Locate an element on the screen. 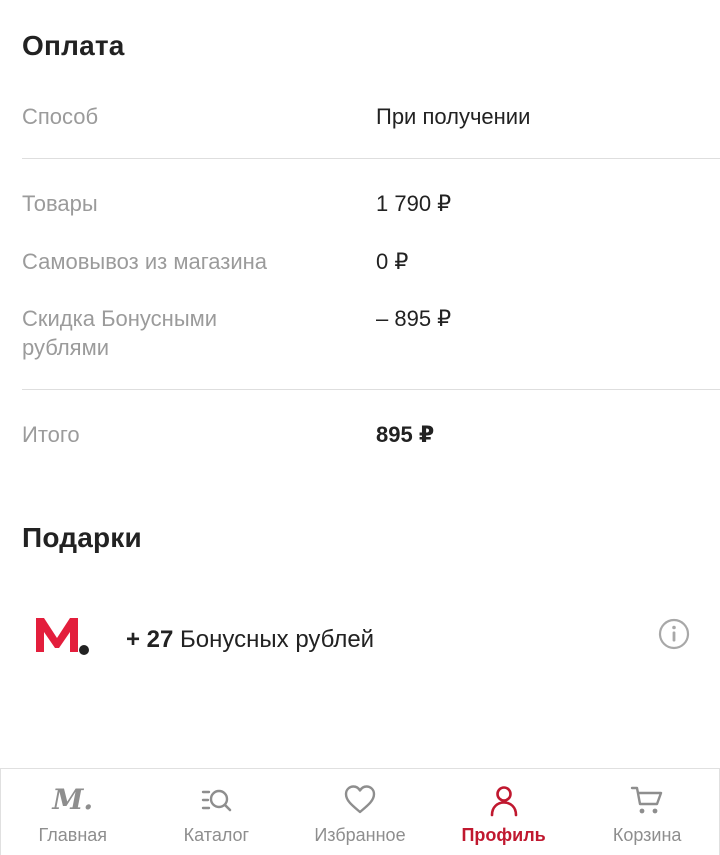  bonus-gift-text: + 27 Бонусных рублей is located at coordinates (250, 640).